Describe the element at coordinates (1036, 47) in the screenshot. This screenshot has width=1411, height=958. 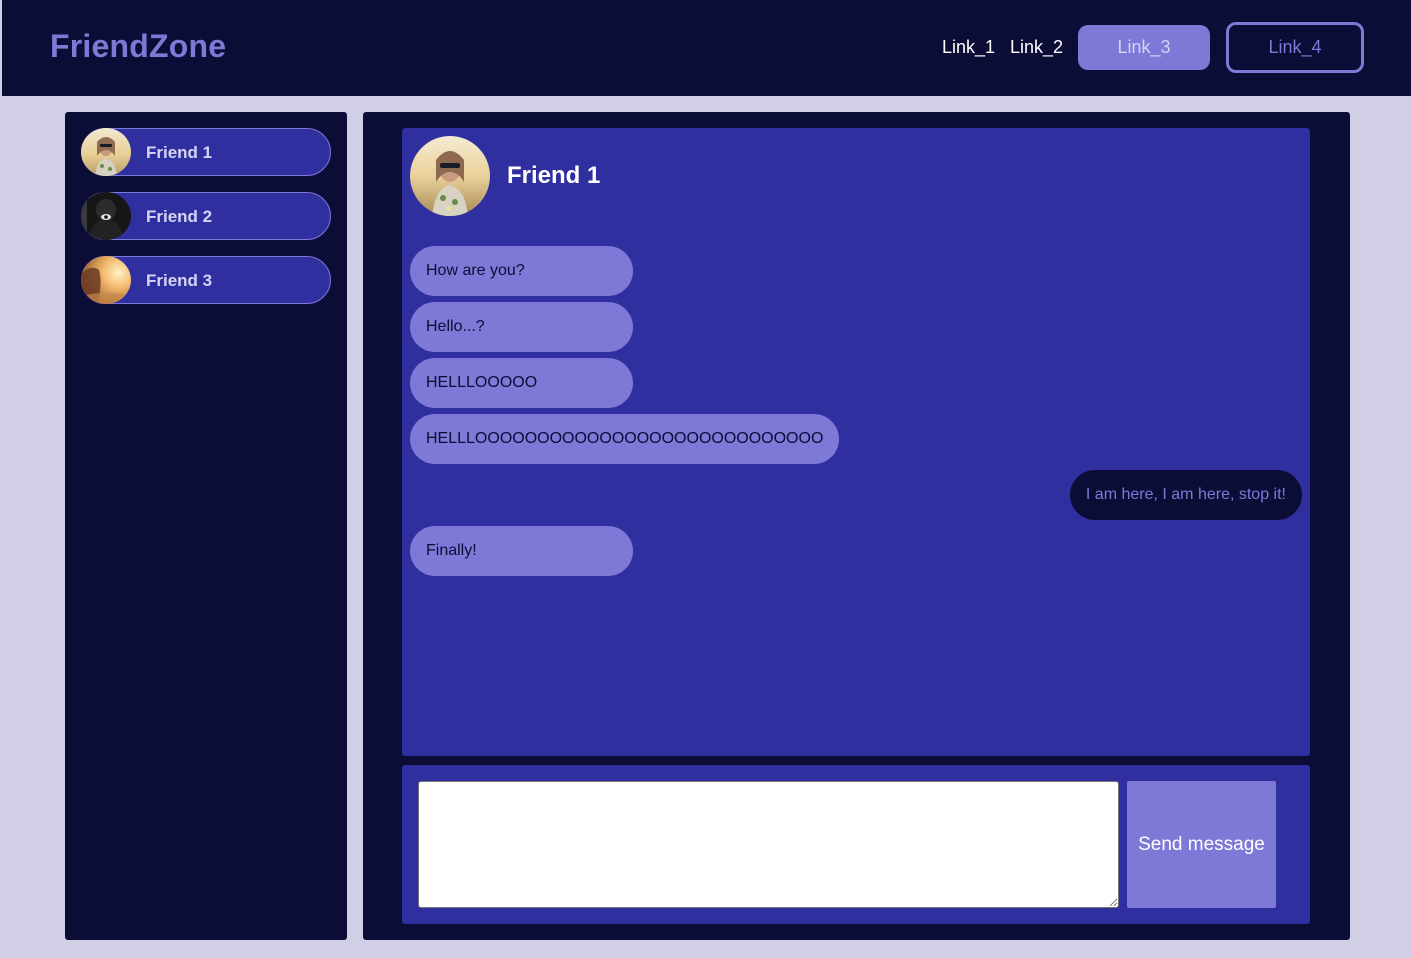
I see `nav-link-2: Link_2` at that location.